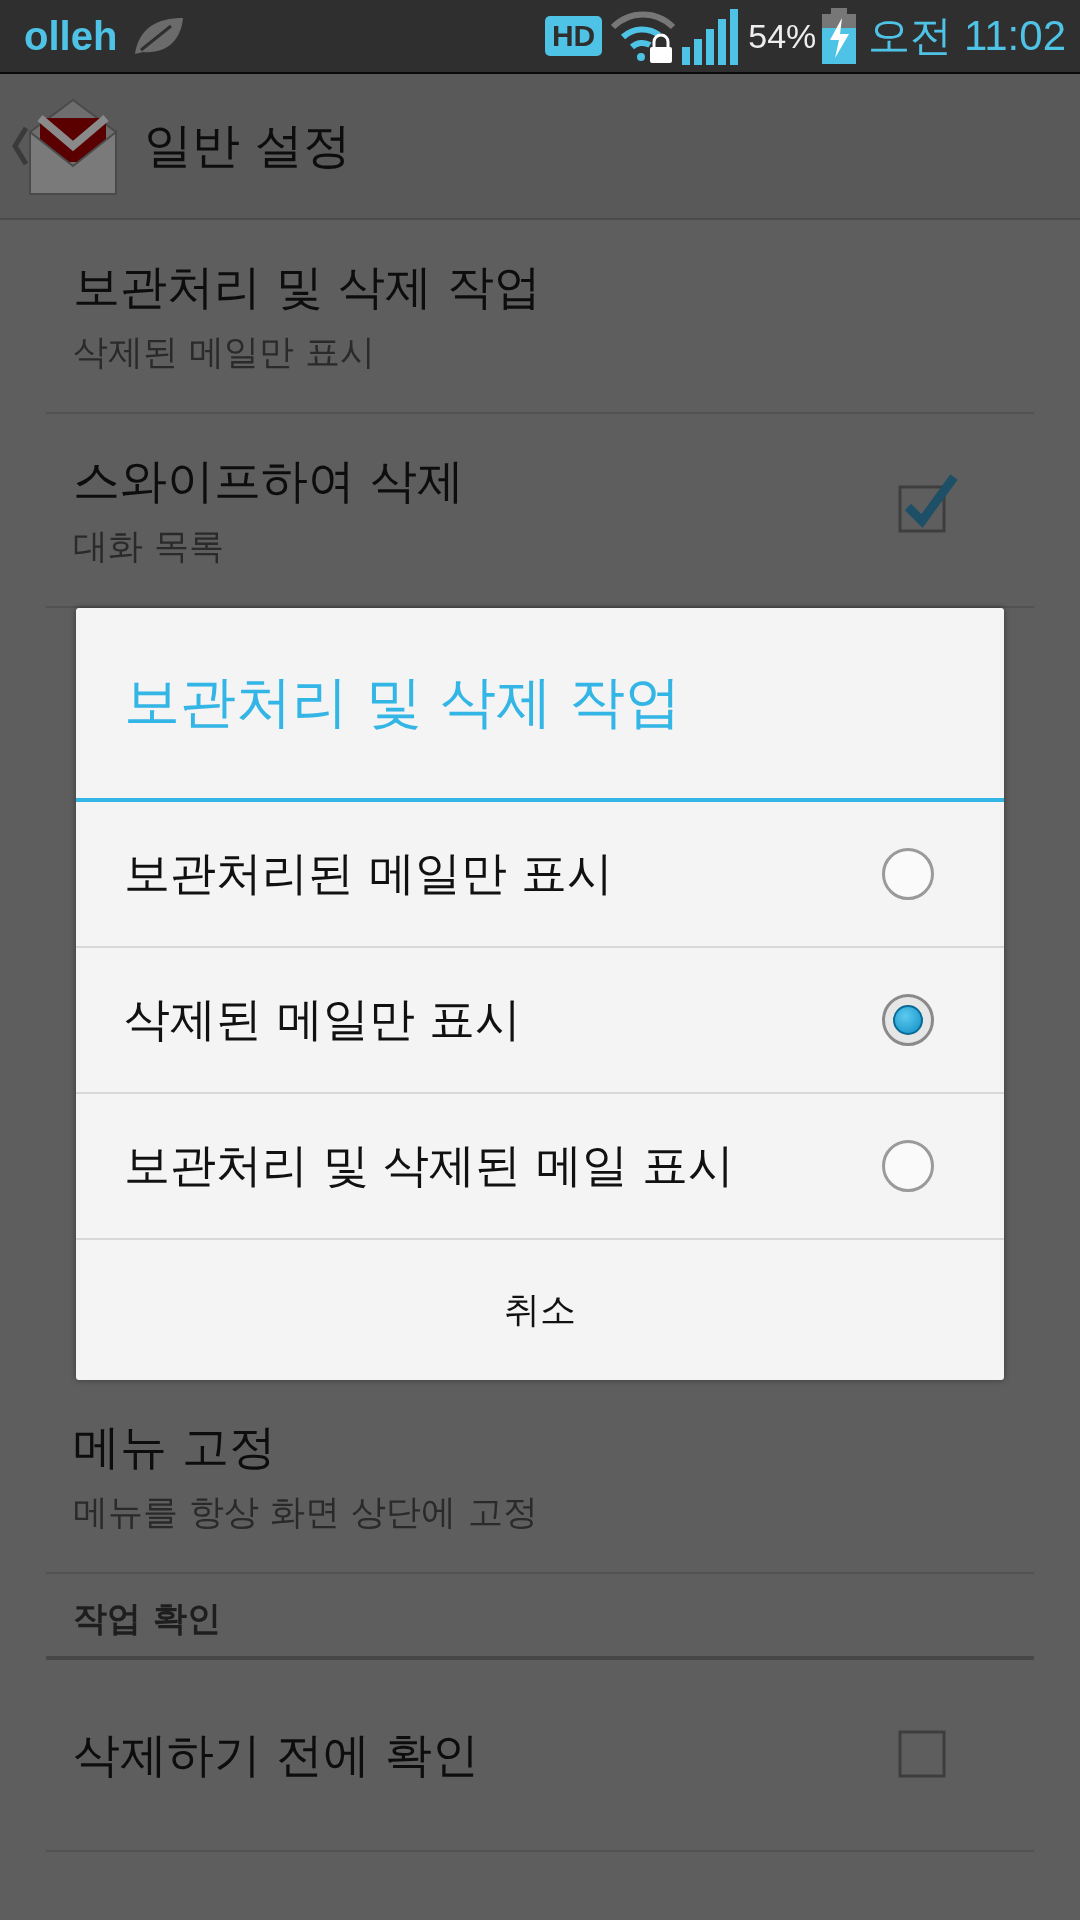 This screenshot has height=1920, width=1080. Describe the element at coordinates (307, 287) in the screenshot. I see `setting-title: 보관처리 및 삭제 작업` at that location.